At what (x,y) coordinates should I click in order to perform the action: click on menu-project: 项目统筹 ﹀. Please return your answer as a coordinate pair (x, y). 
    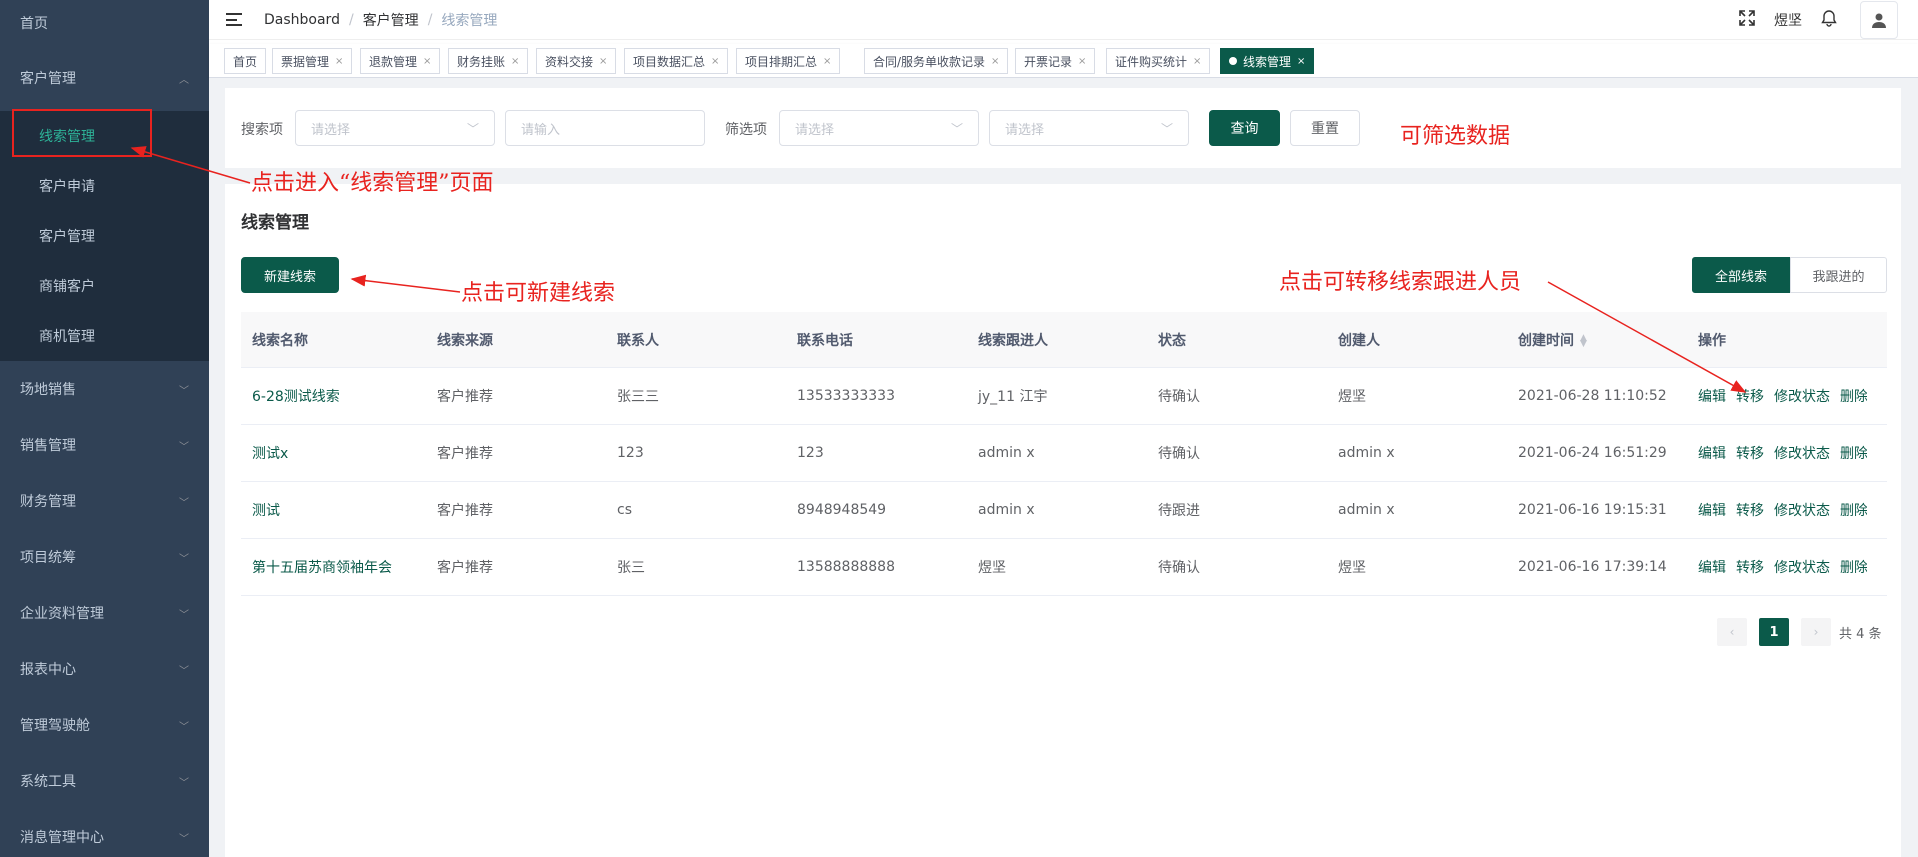
    Looking at the image, I should click on (104, 557).